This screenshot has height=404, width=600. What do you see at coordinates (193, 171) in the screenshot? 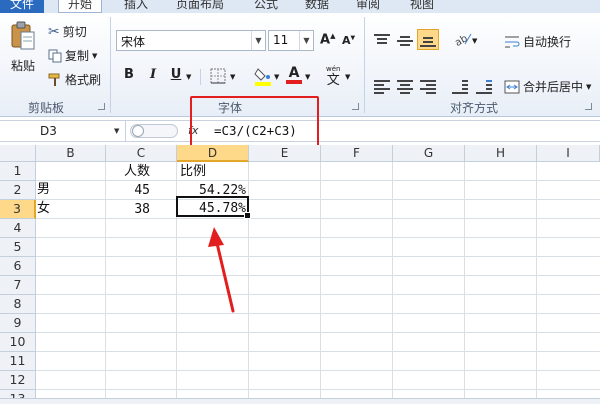
I see `cell-d1: 比例` at bounding box center [193, 171].